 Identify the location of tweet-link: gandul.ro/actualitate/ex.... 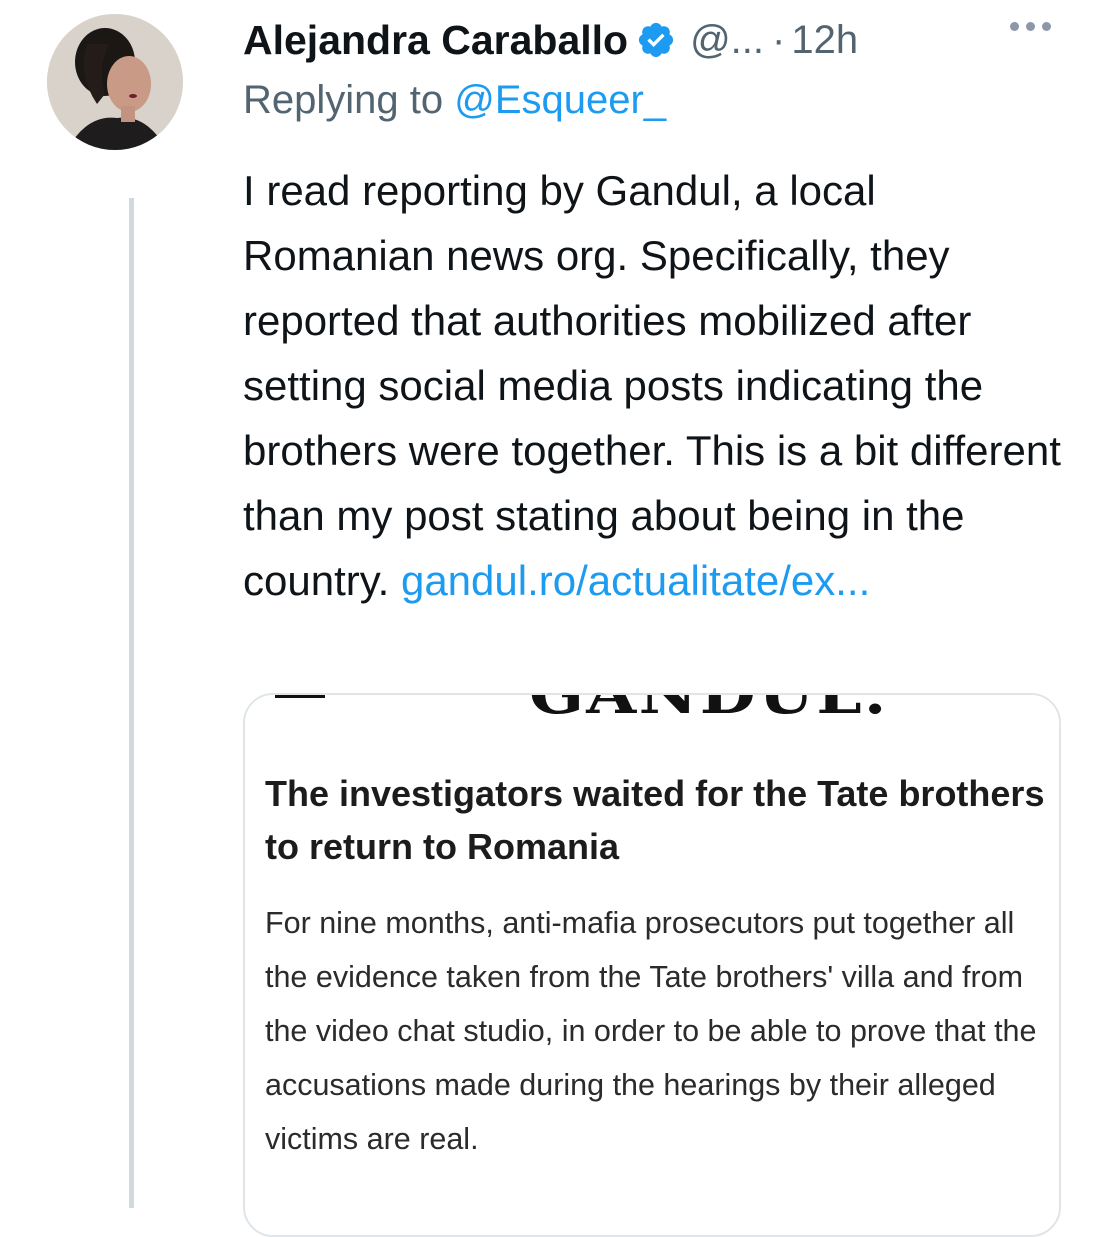
(635, 580).